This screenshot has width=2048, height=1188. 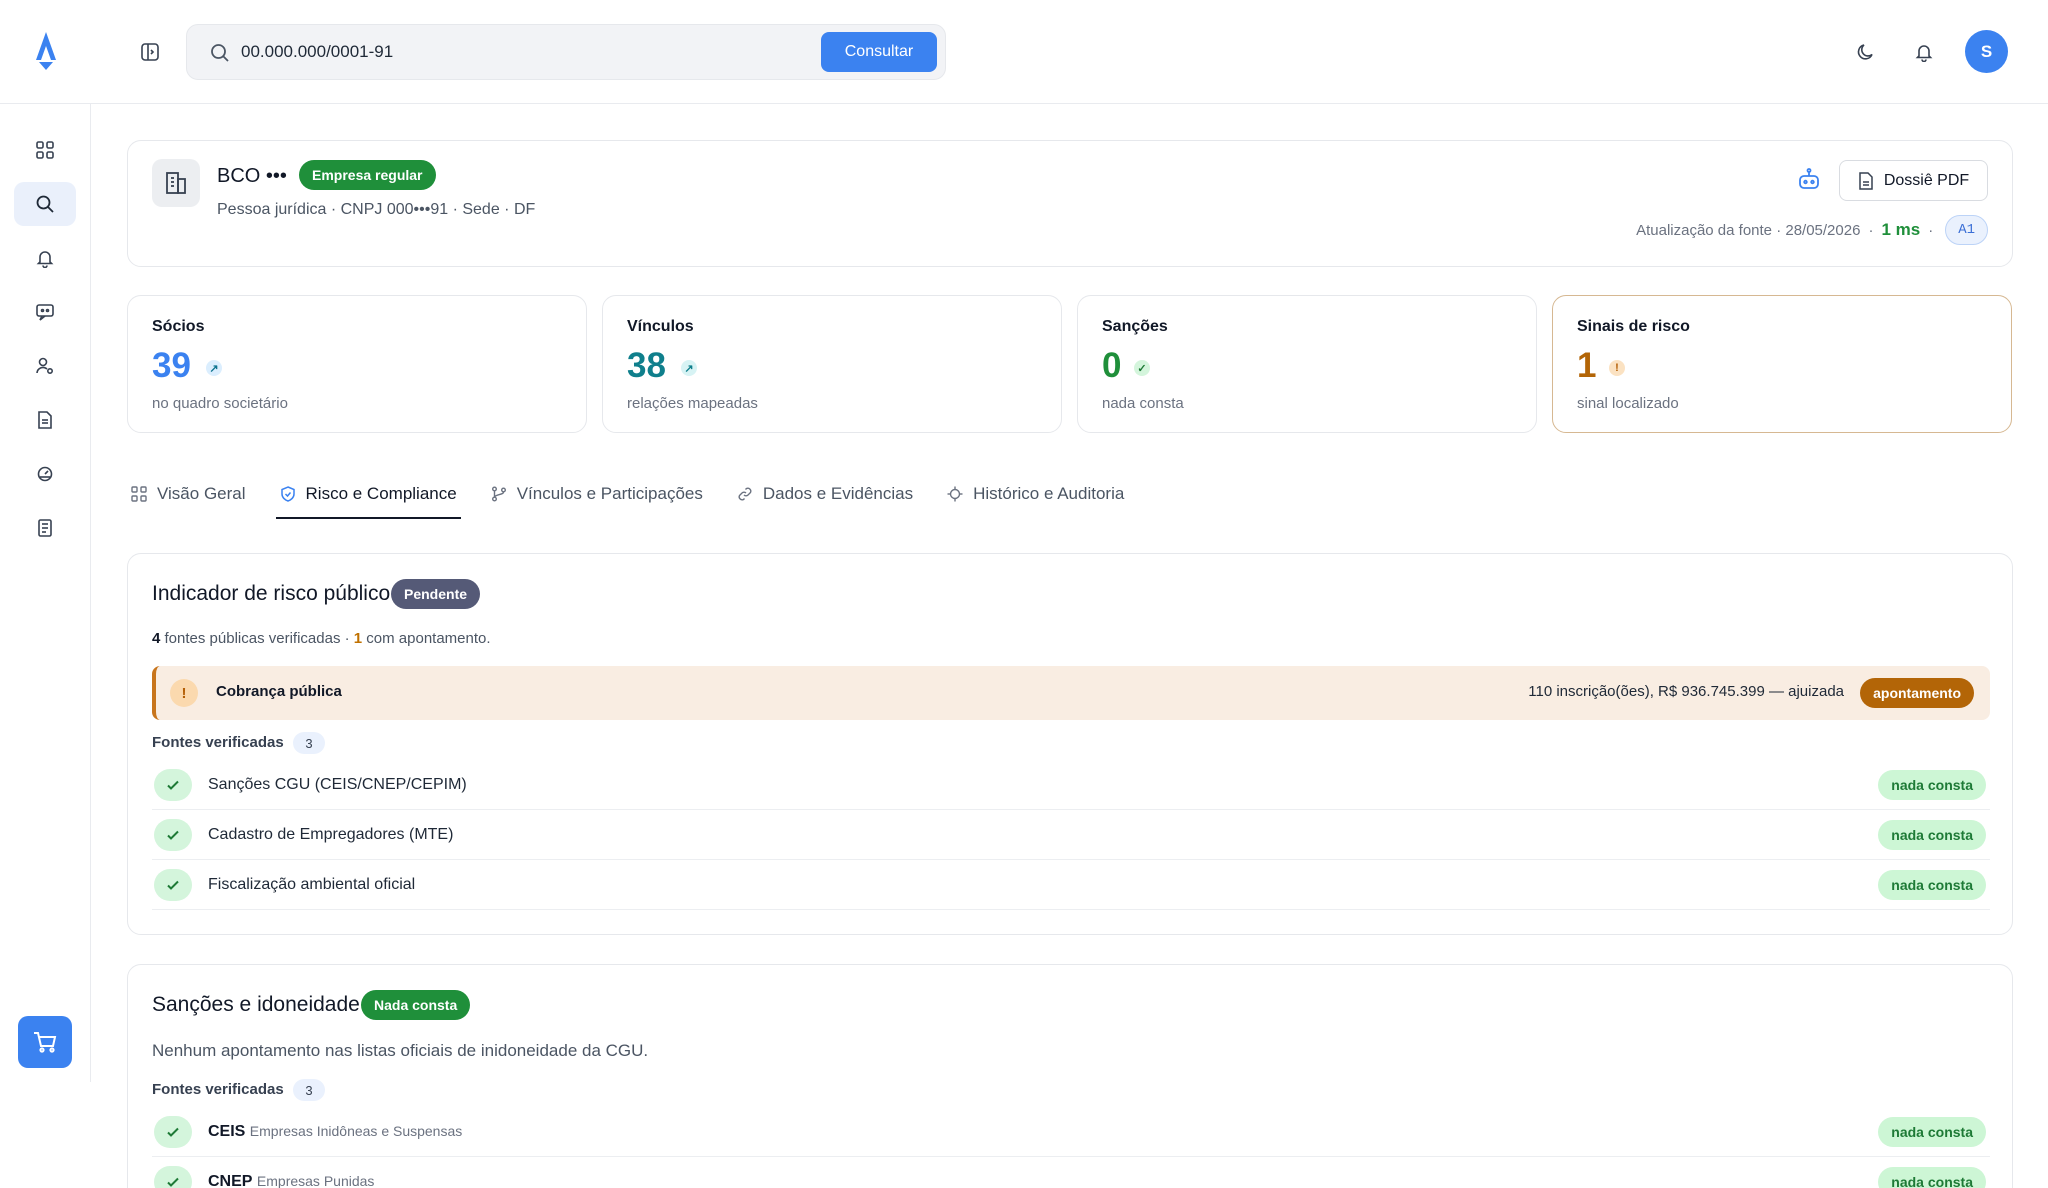 What do you see at coordinates (1966, 230) in the screenshot?
I see `tier-badge: A1` at bounding box center [1966, 230].